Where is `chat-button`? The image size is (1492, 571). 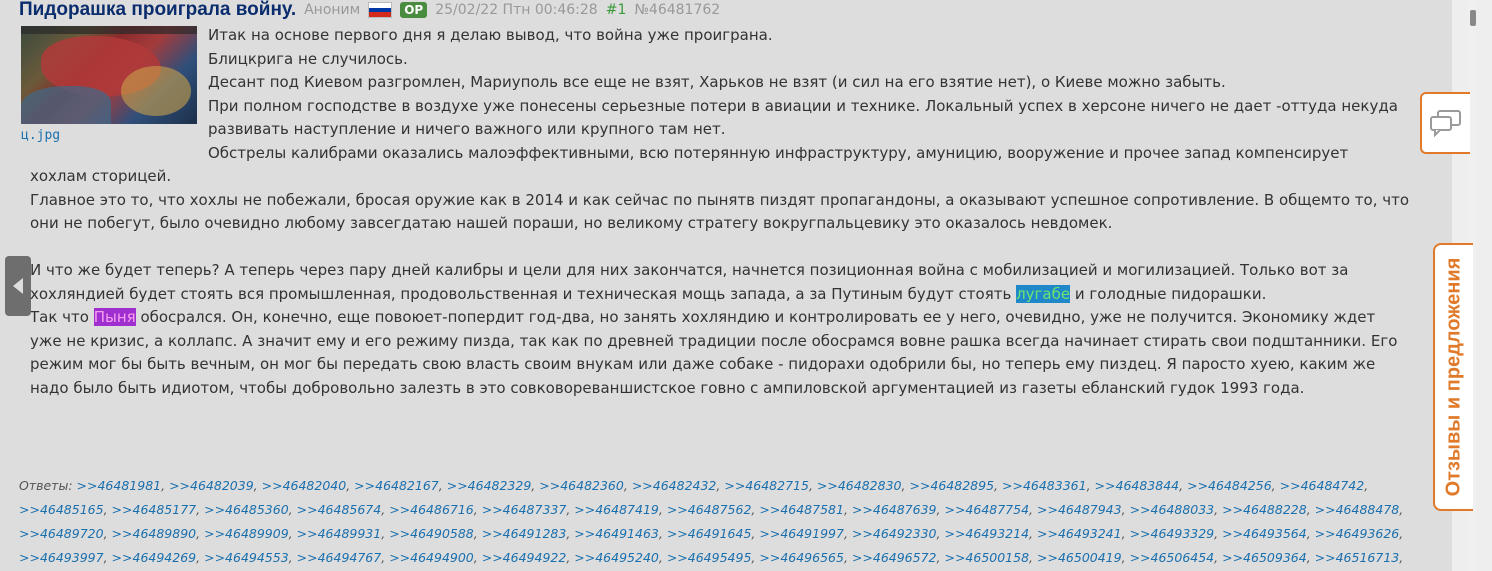 chat-button is located at coordinates (1445, 123).